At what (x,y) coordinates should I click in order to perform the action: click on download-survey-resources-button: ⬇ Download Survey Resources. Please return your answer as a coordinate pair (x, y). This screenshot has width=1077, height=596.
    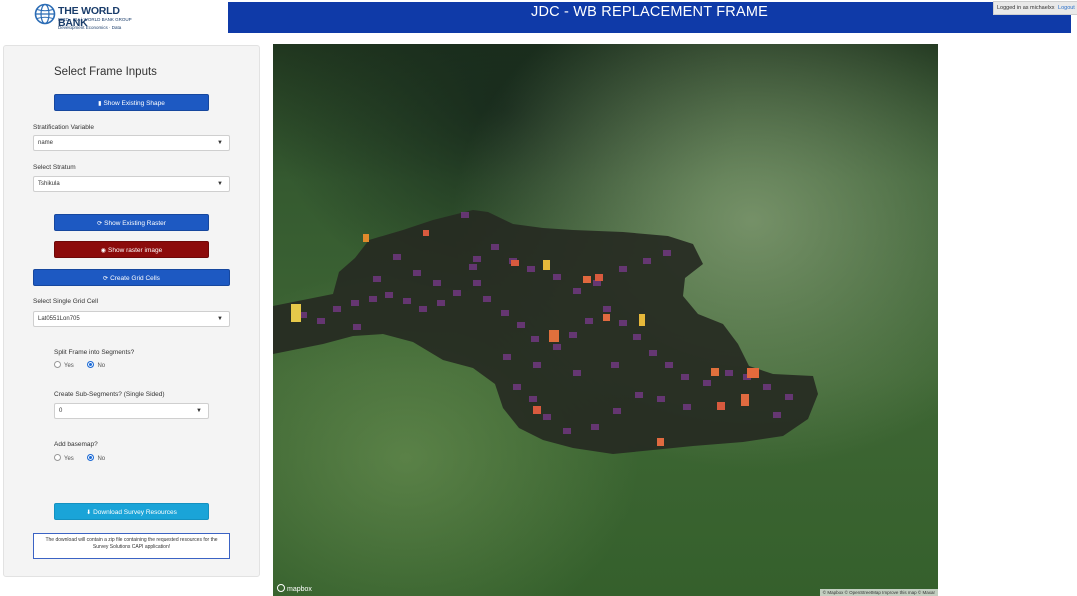
    Looking at the image, I should click on (131, 511).